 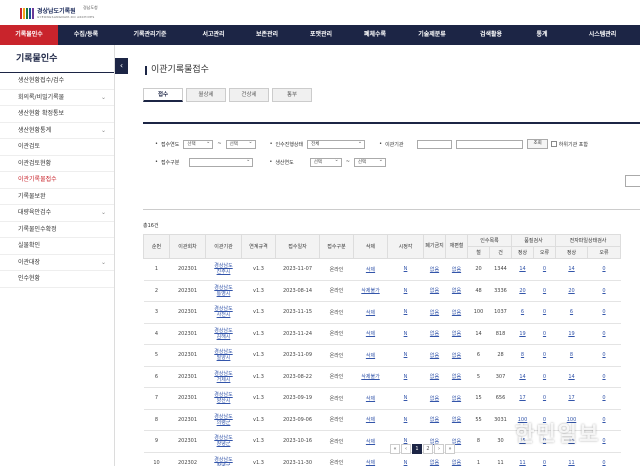 What do you see at coordinates (325, 162) in the screenshot?
I see `prodyear-from-select: 선택` at bounding box center [325, 162].